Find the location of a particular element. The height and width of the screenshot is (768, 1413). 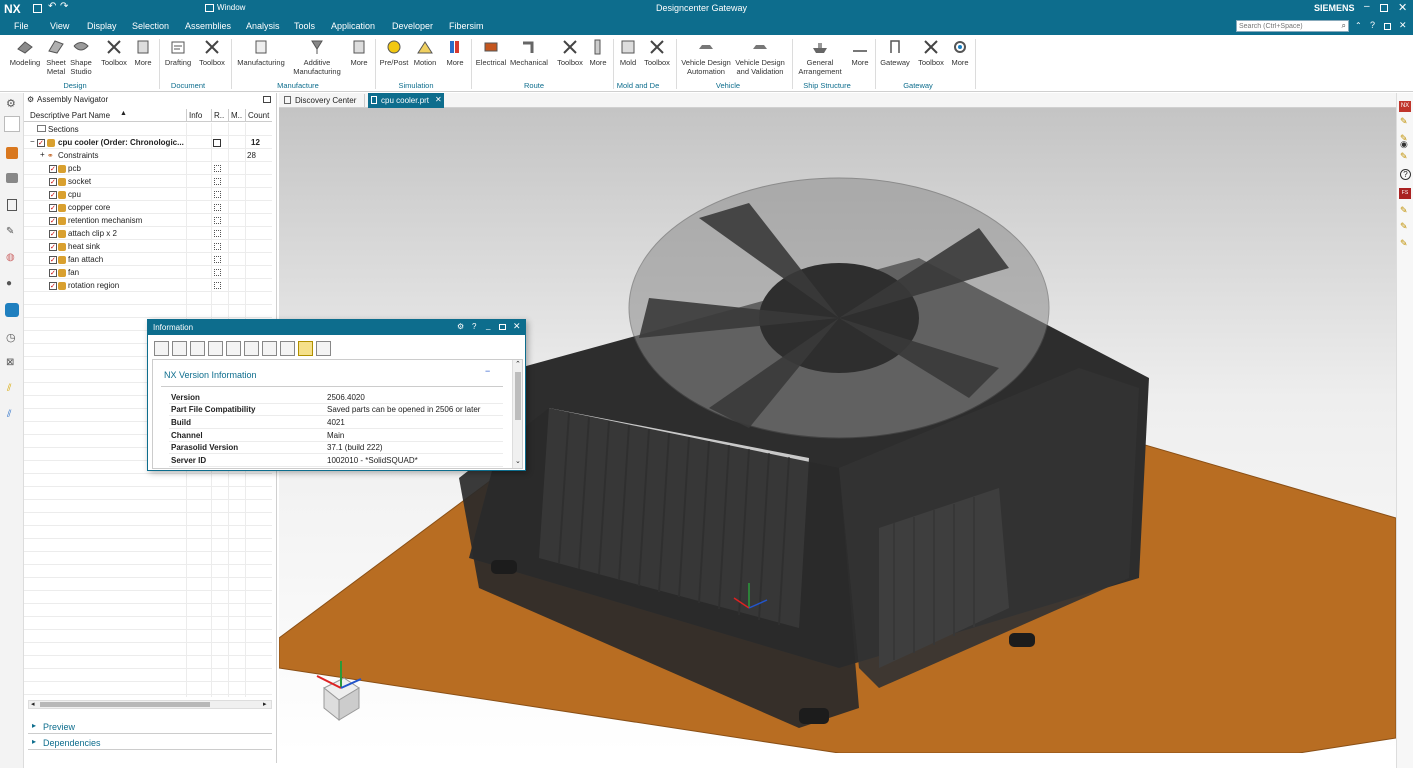

minimize-ribbon-icon: ⌃ is located at coordinates (1358, 25).